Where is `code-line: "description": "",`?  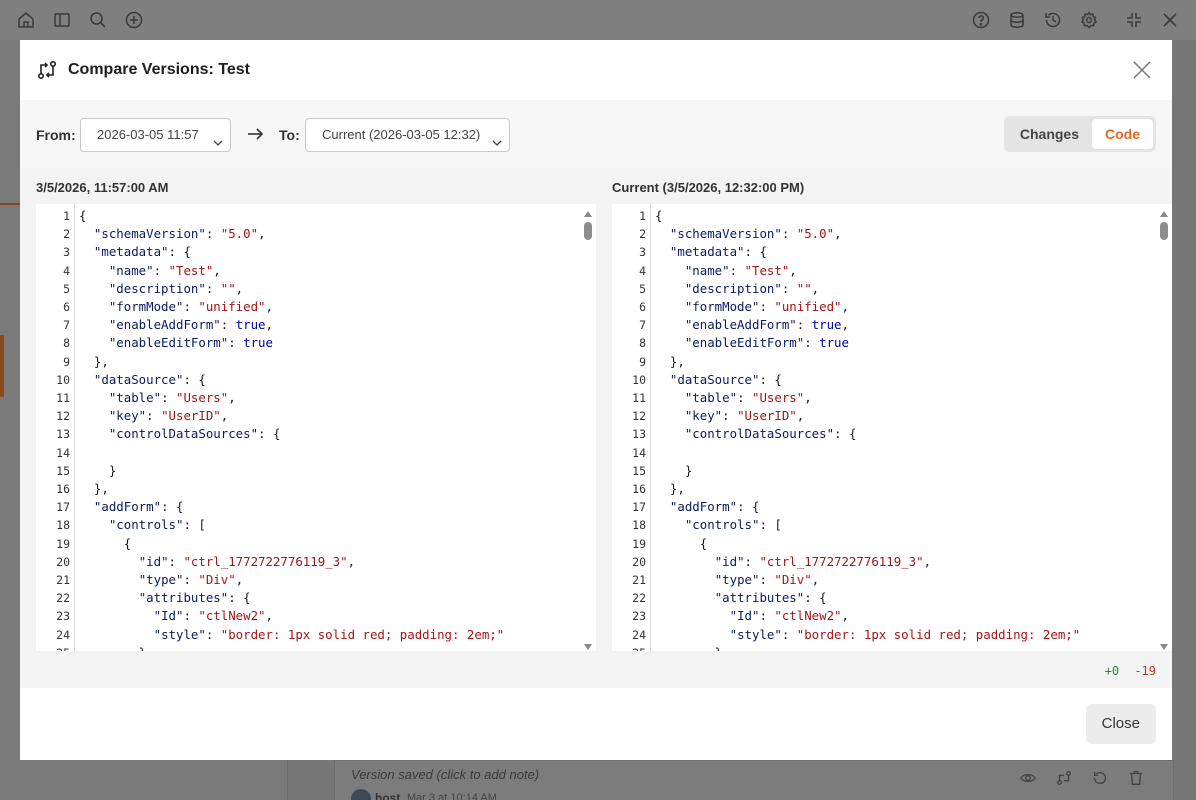 code-line: "description": "", is located at coordinates (176, 288).